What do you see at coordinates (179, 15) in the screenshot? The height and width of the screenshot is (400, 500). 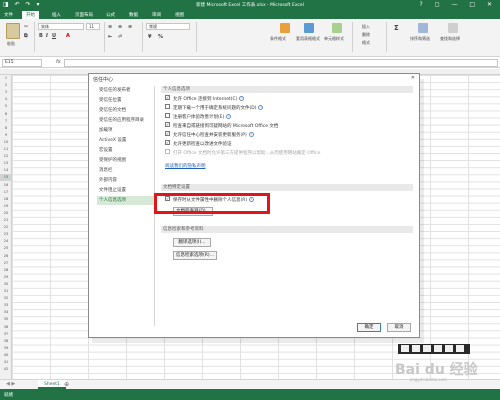 I see `tab-view: 视图` at bounding box center [179, 15].